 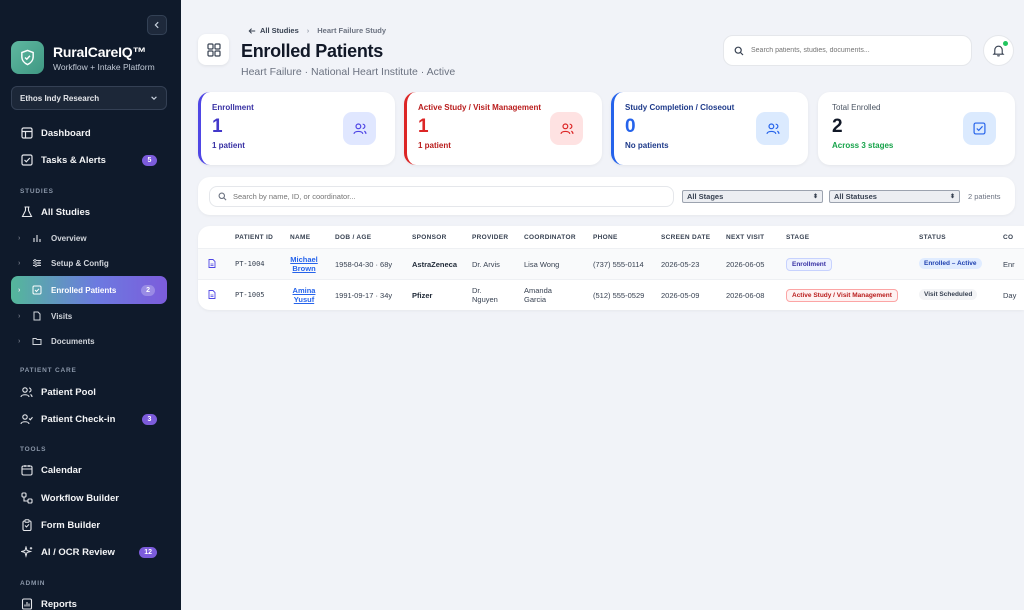 What do you see at coordinates (304, 290) in the screenshot?
I see `patient-first-name: Amina` at bounding box center [304, 290].